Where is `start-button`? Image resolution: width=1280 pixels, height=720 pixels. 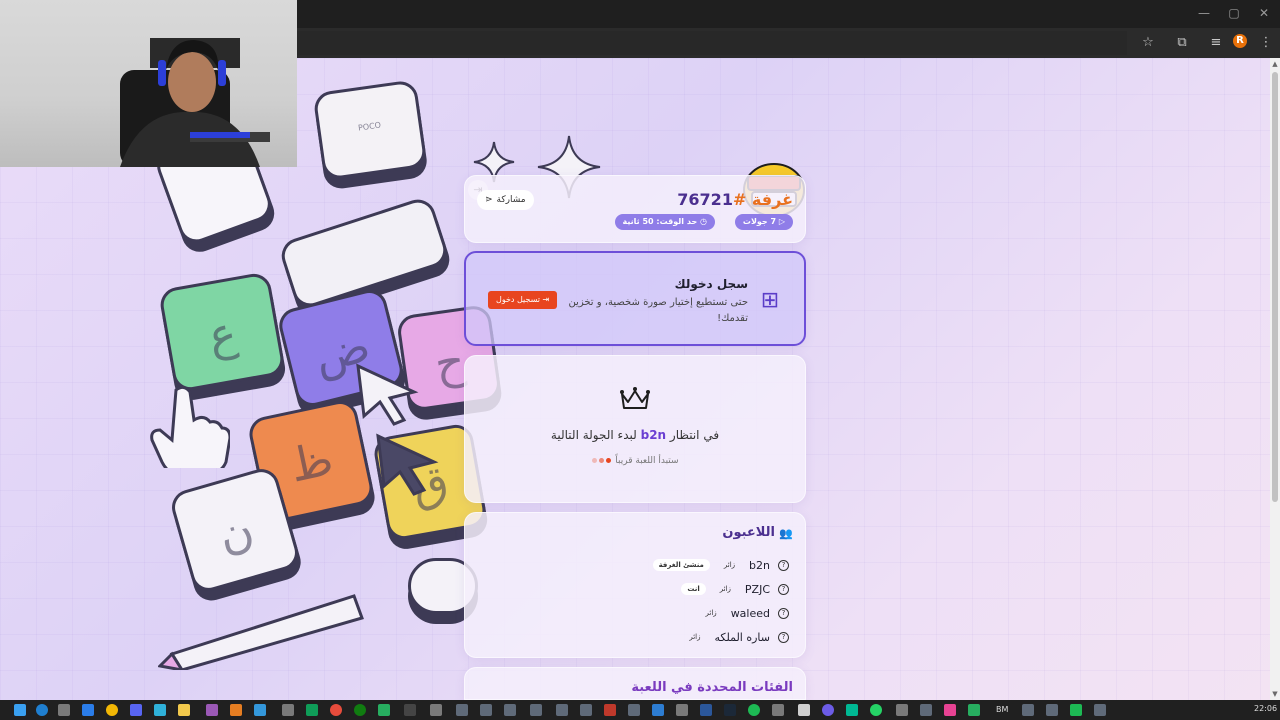 start-button is located at coordinates (20, 710).